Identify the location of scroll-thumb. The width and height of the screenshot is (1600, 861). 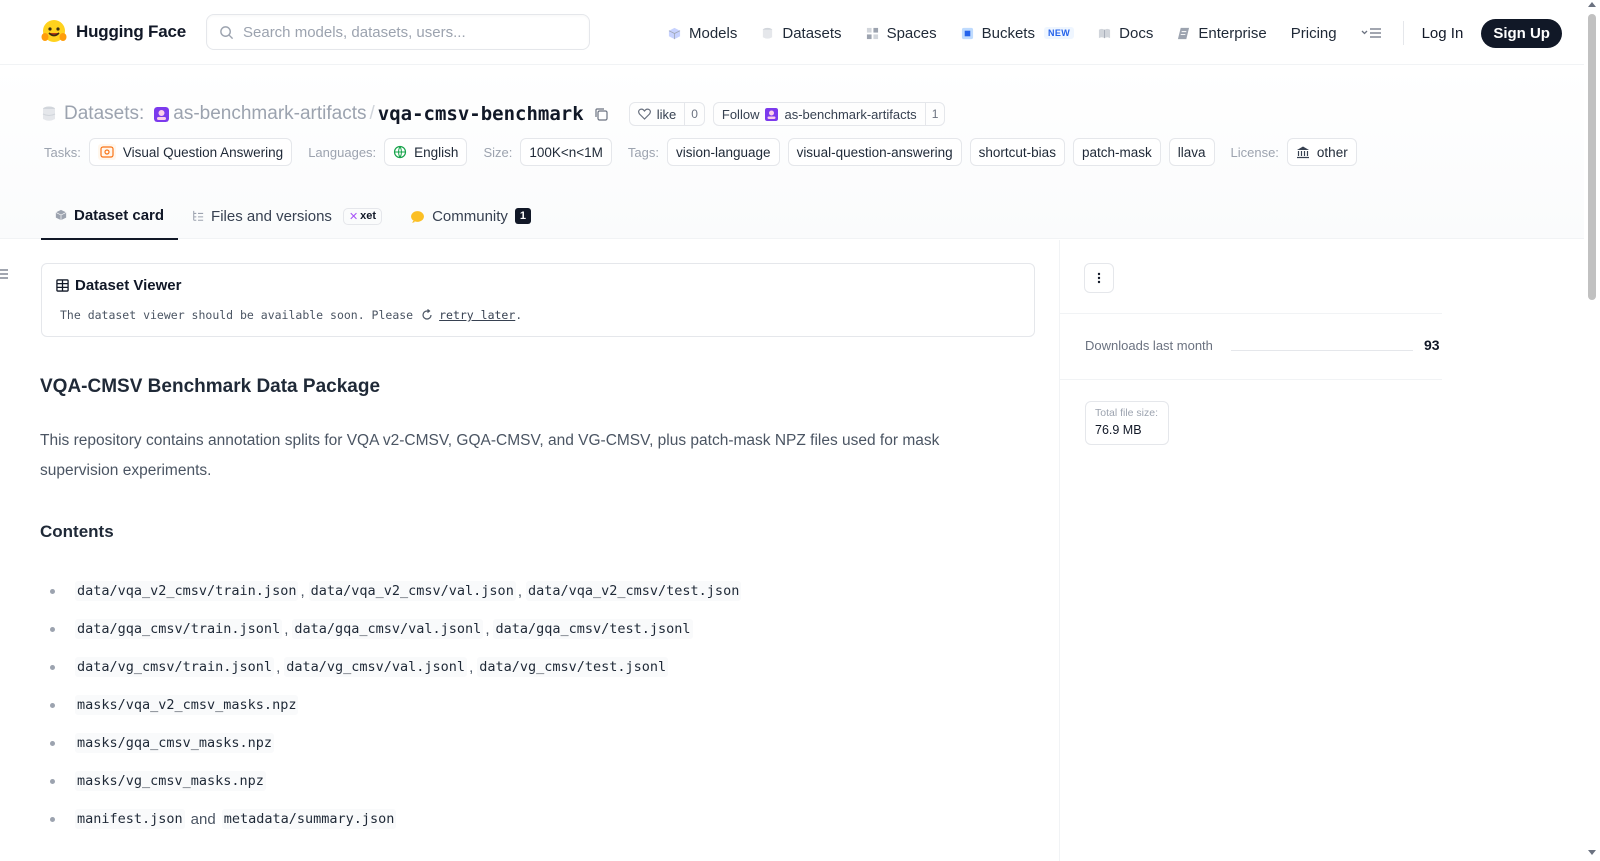
(1592, 157).